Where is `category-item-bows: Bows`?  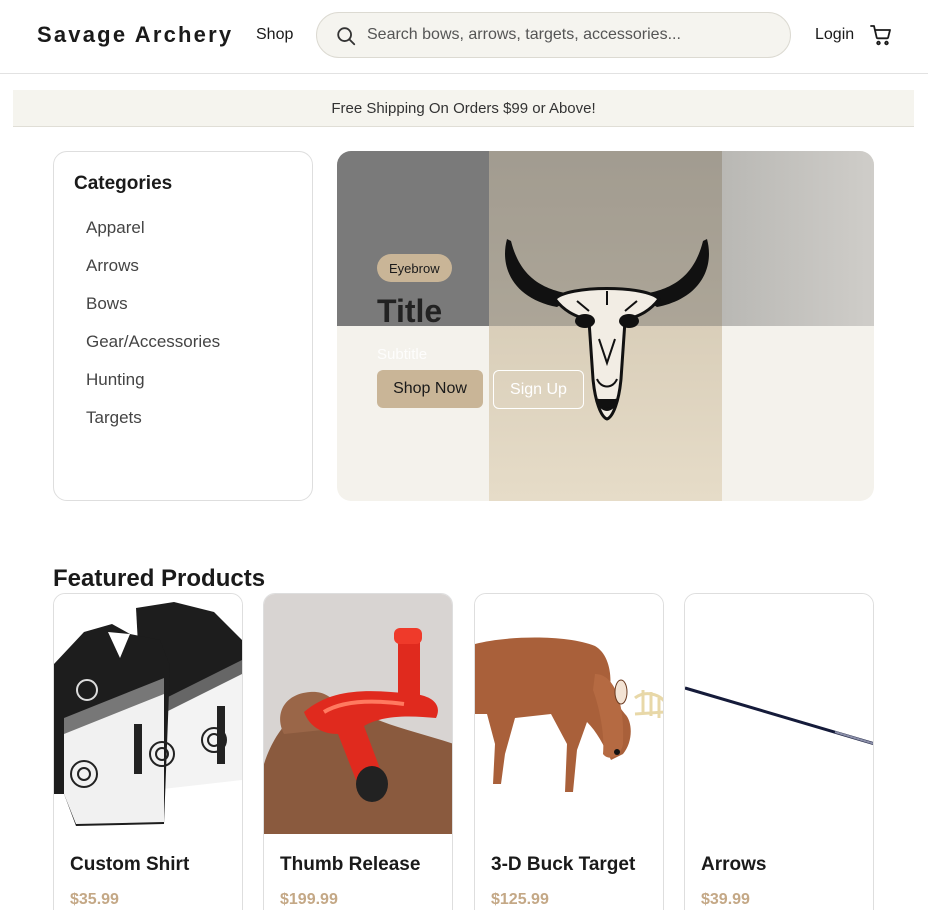
category-item-bows: Bows is located at coordinates (153, 313).